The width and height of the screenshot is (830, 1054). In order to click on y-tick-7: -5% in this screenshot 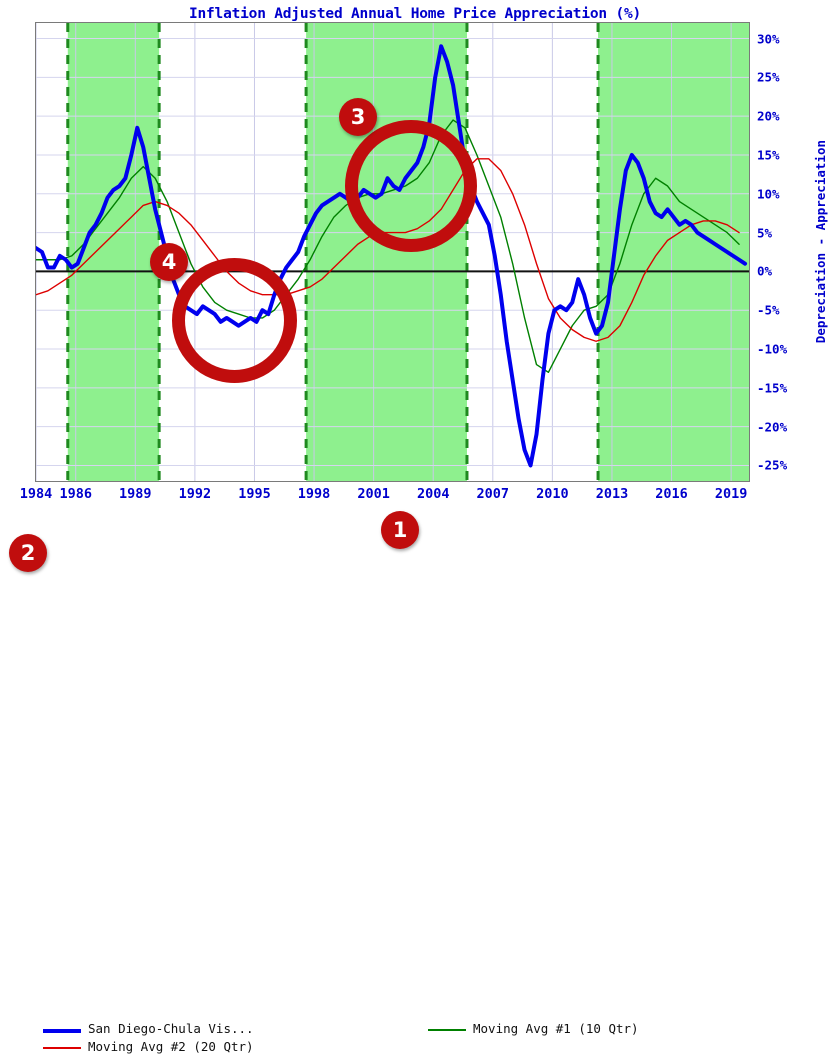, I will do `click(768, 310)`.